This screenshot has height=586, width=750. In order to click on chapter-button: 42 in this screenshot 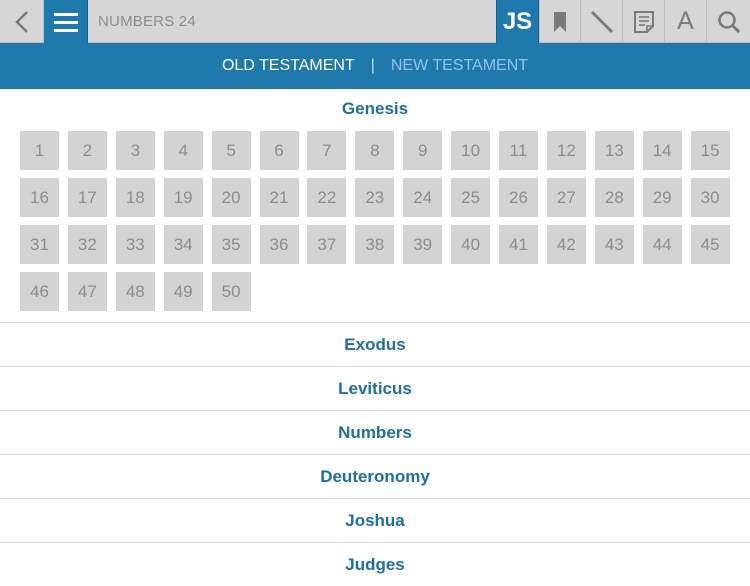, I will do `click(566, 244)`.